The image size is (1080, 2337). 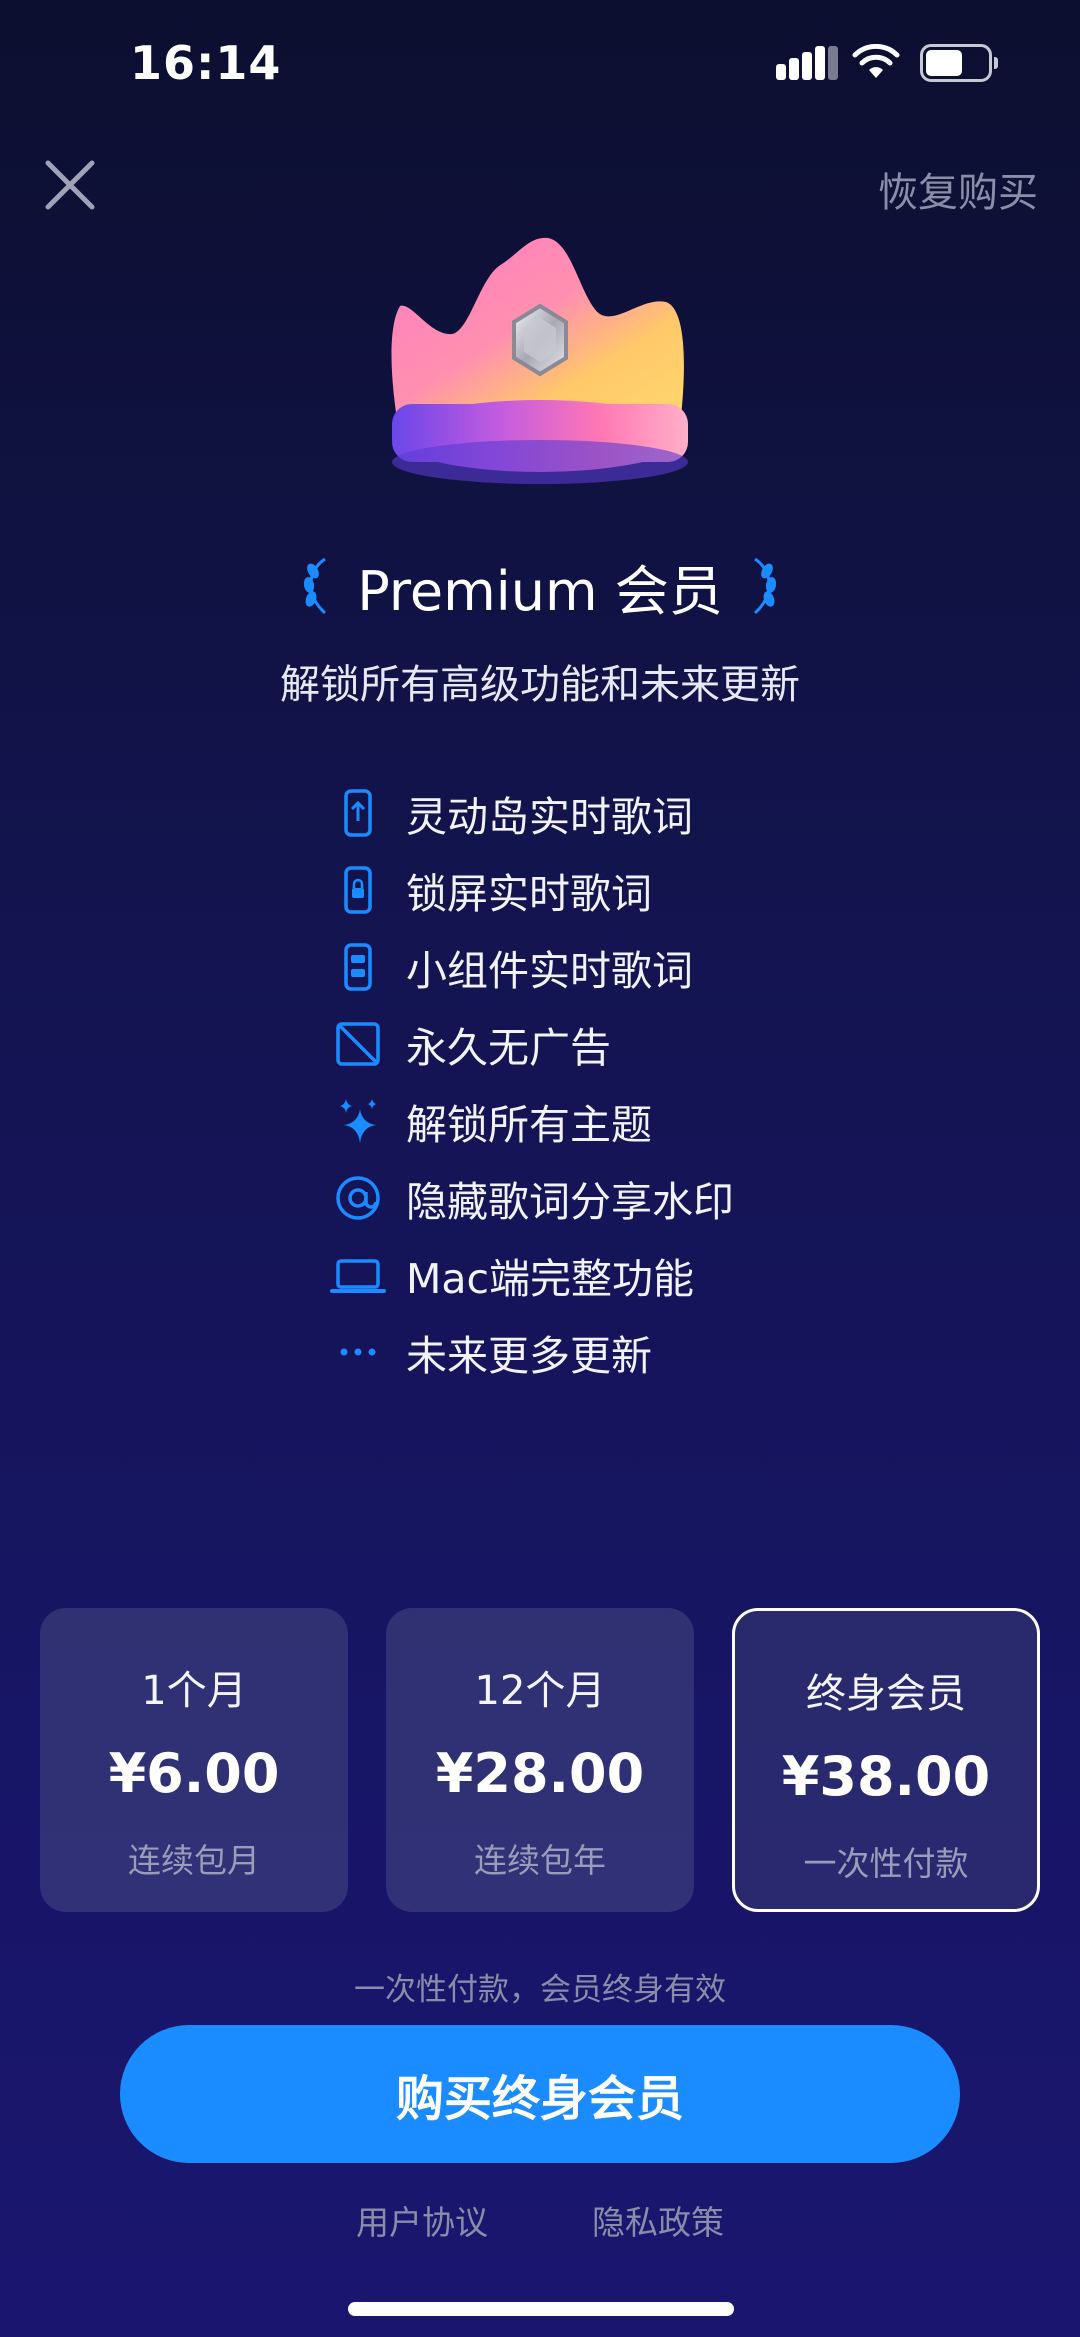 I want to click on plan-description: 一次性付款, so click(x=886, y=1863).